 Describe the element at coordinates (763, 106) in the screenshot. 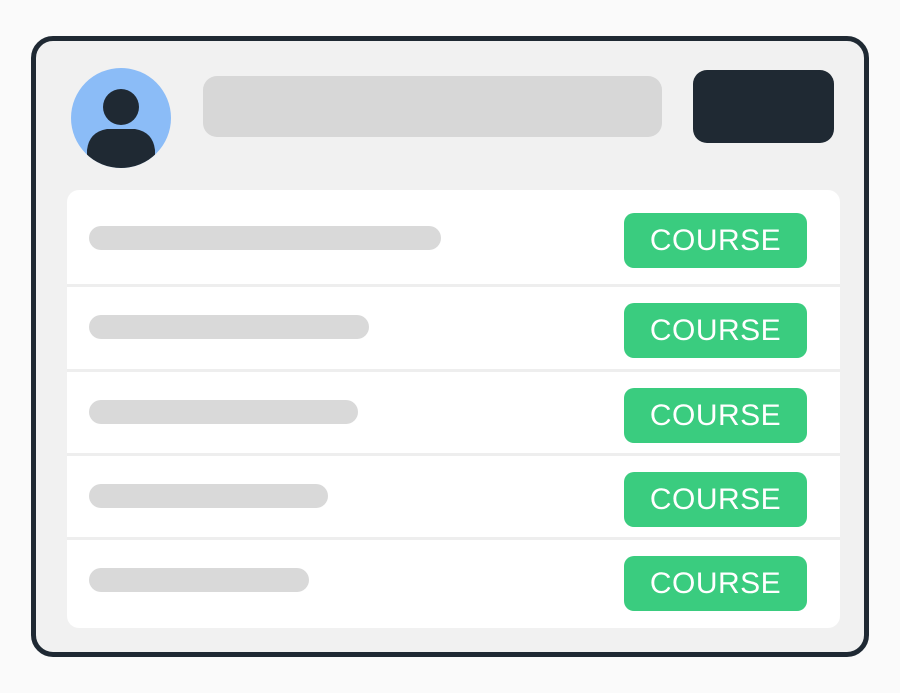

I see `header-action-button` at that location.